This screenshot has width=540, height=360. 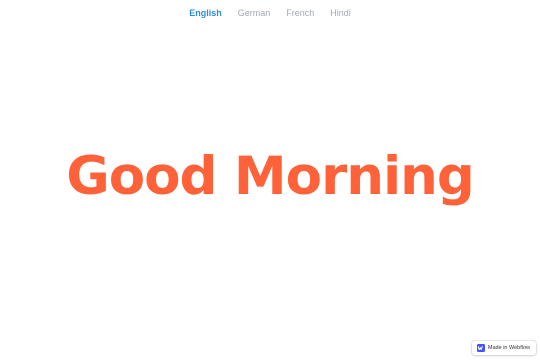 I want to click on language-nav: English German French Hindi, so click(x=270, y=13).